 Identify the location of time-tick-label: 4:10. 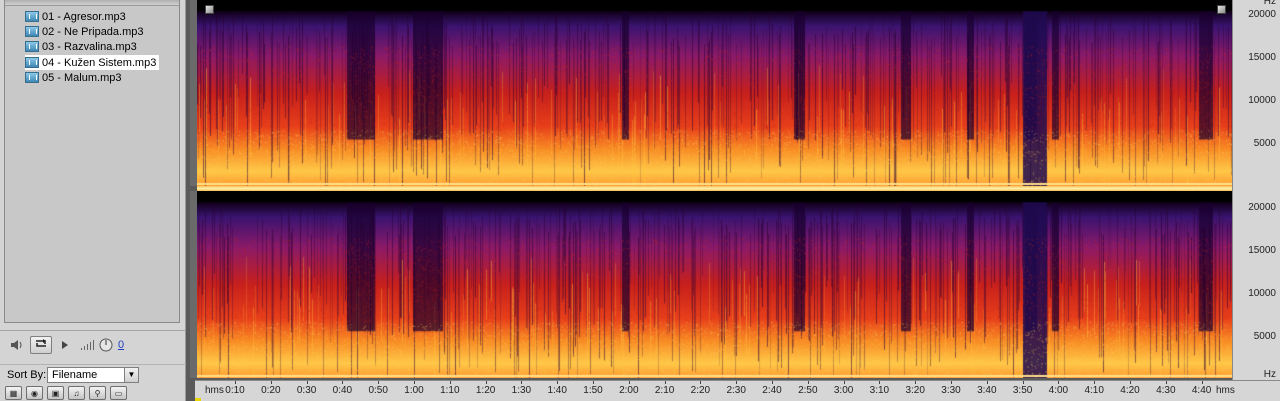
(1094, 390).